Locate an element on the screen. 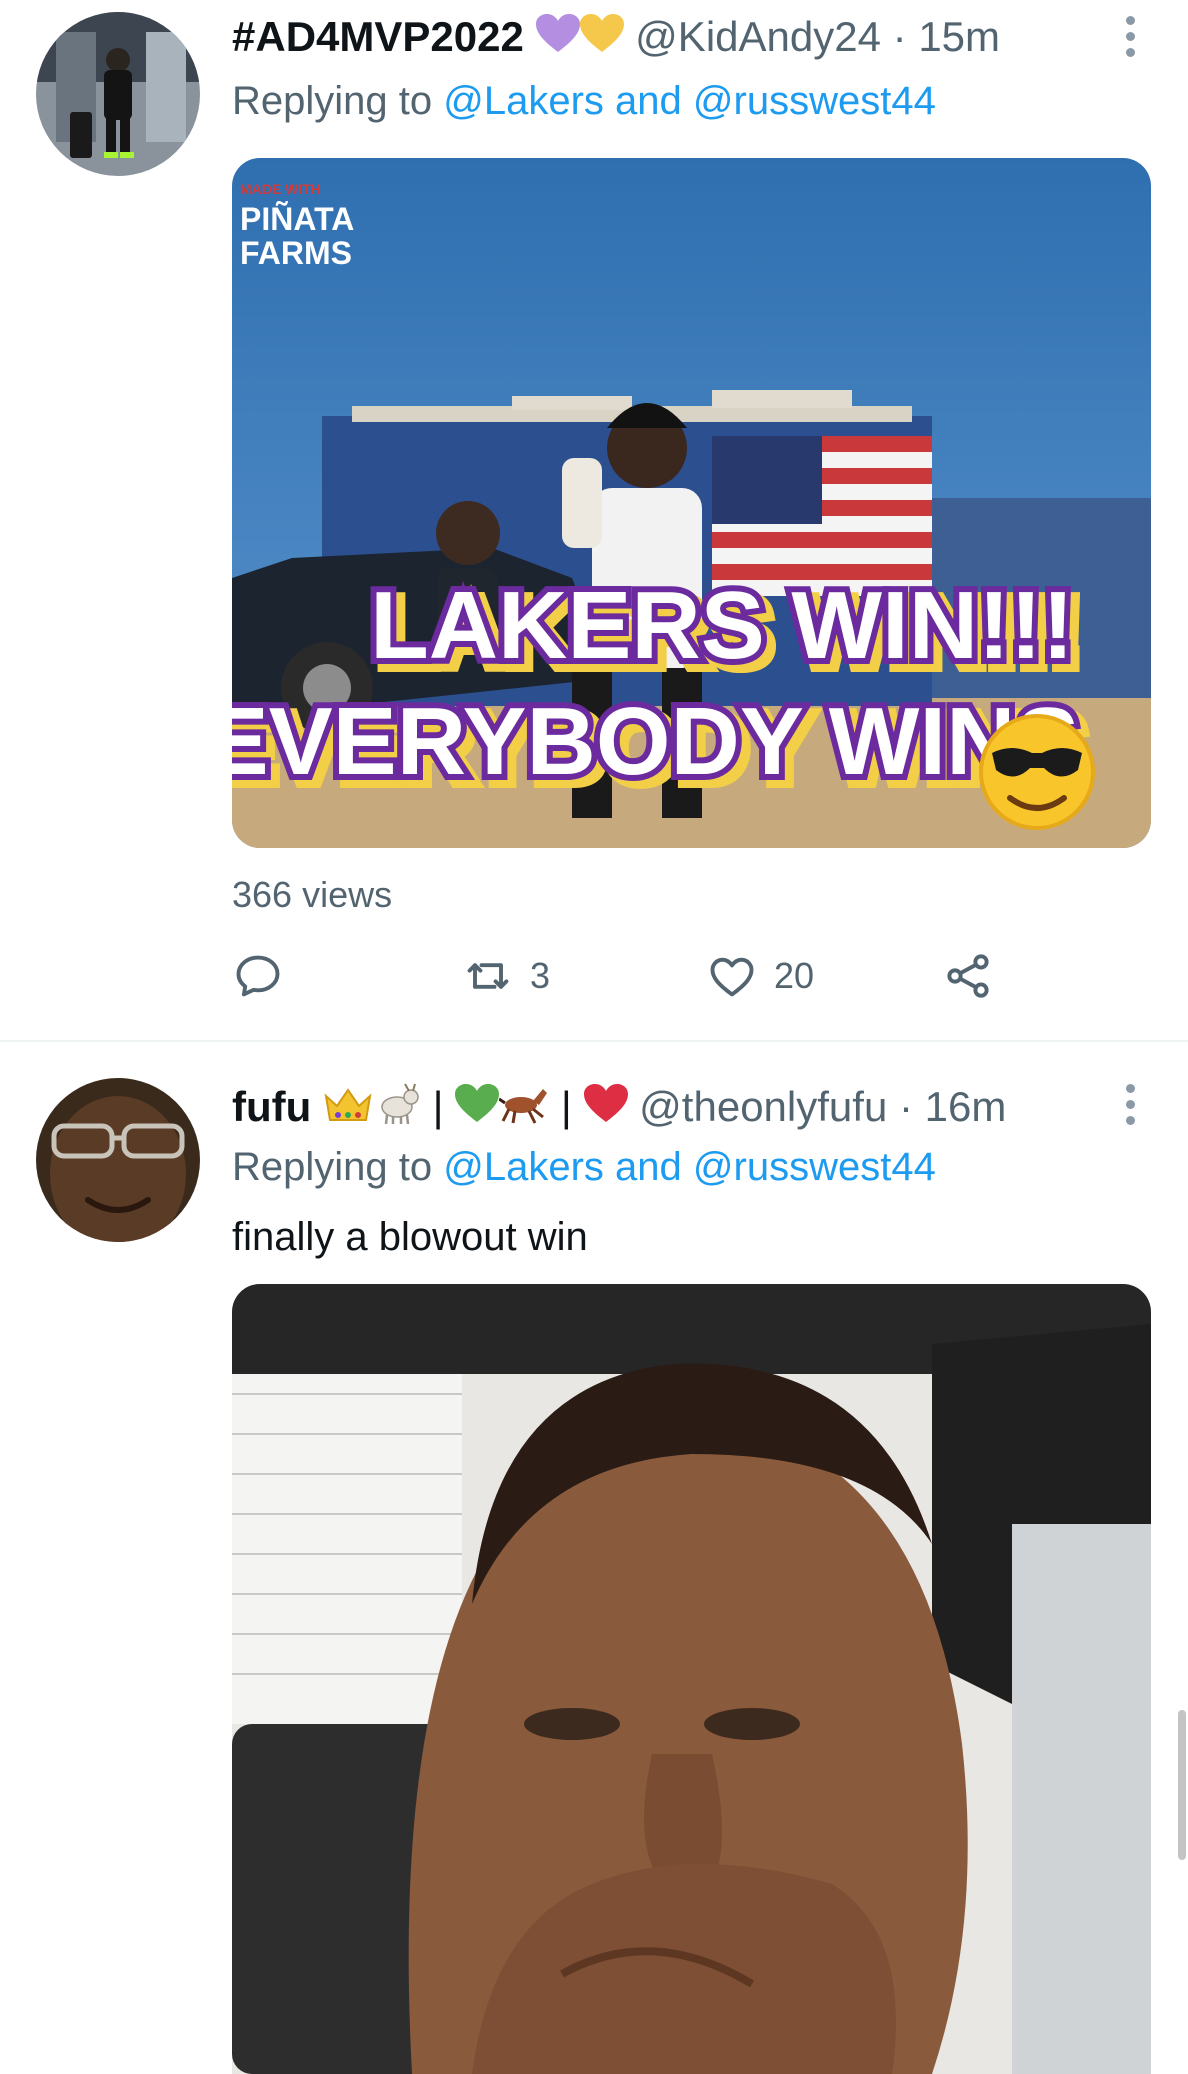  green-heart-icon is located at coordinates (477, 1109).